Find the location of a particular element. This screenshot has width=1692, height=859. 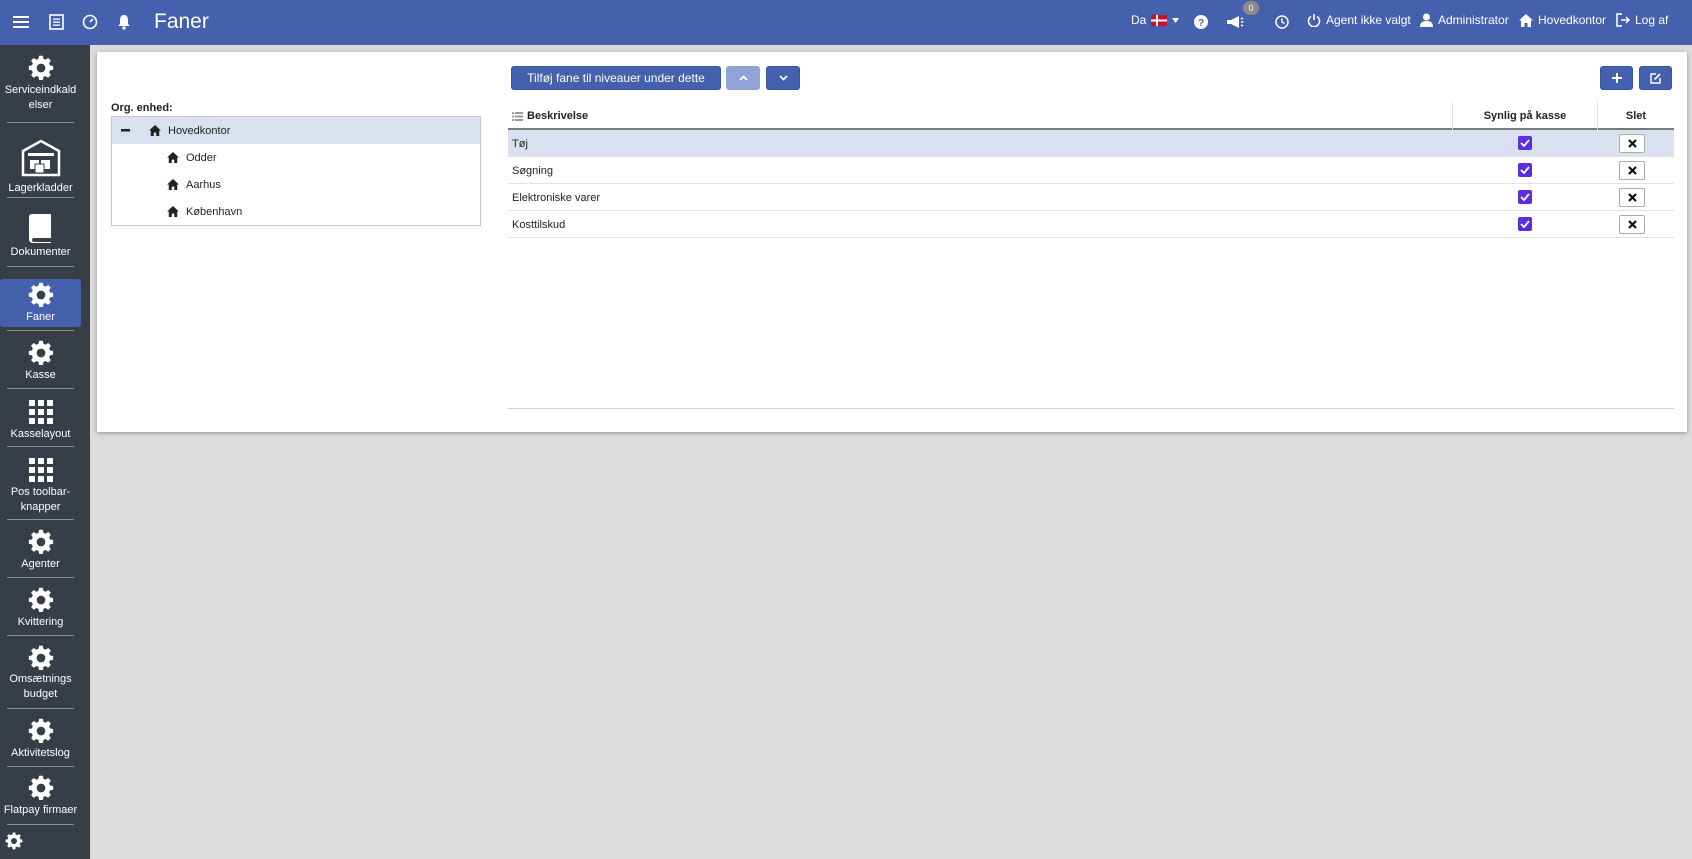

sidebar-item-label: Kvittering is located at coordinates (40, 622).